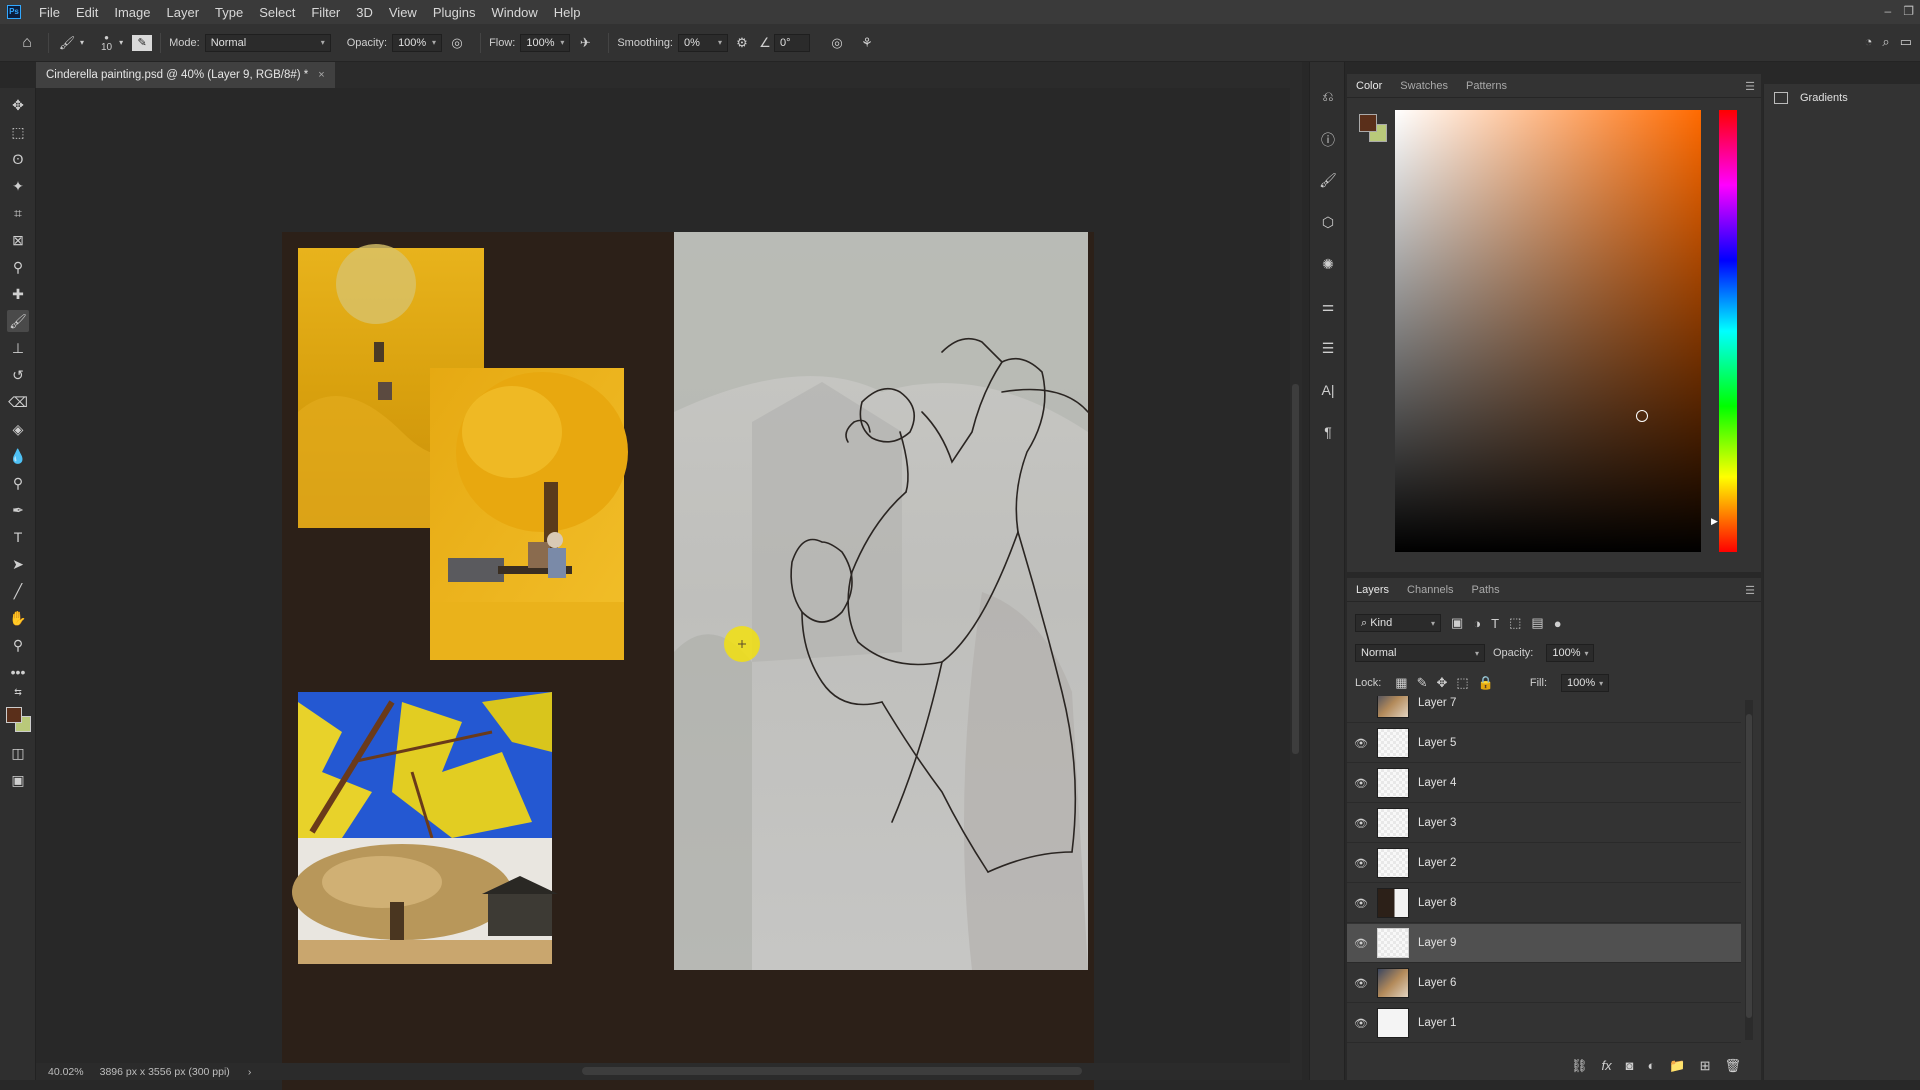 This screenshot has height=1090, width=1920. Describe the element at coordinates (703, 42) in the screenshot. I see `smoothing-dropdown: 0% ▾` at that location.